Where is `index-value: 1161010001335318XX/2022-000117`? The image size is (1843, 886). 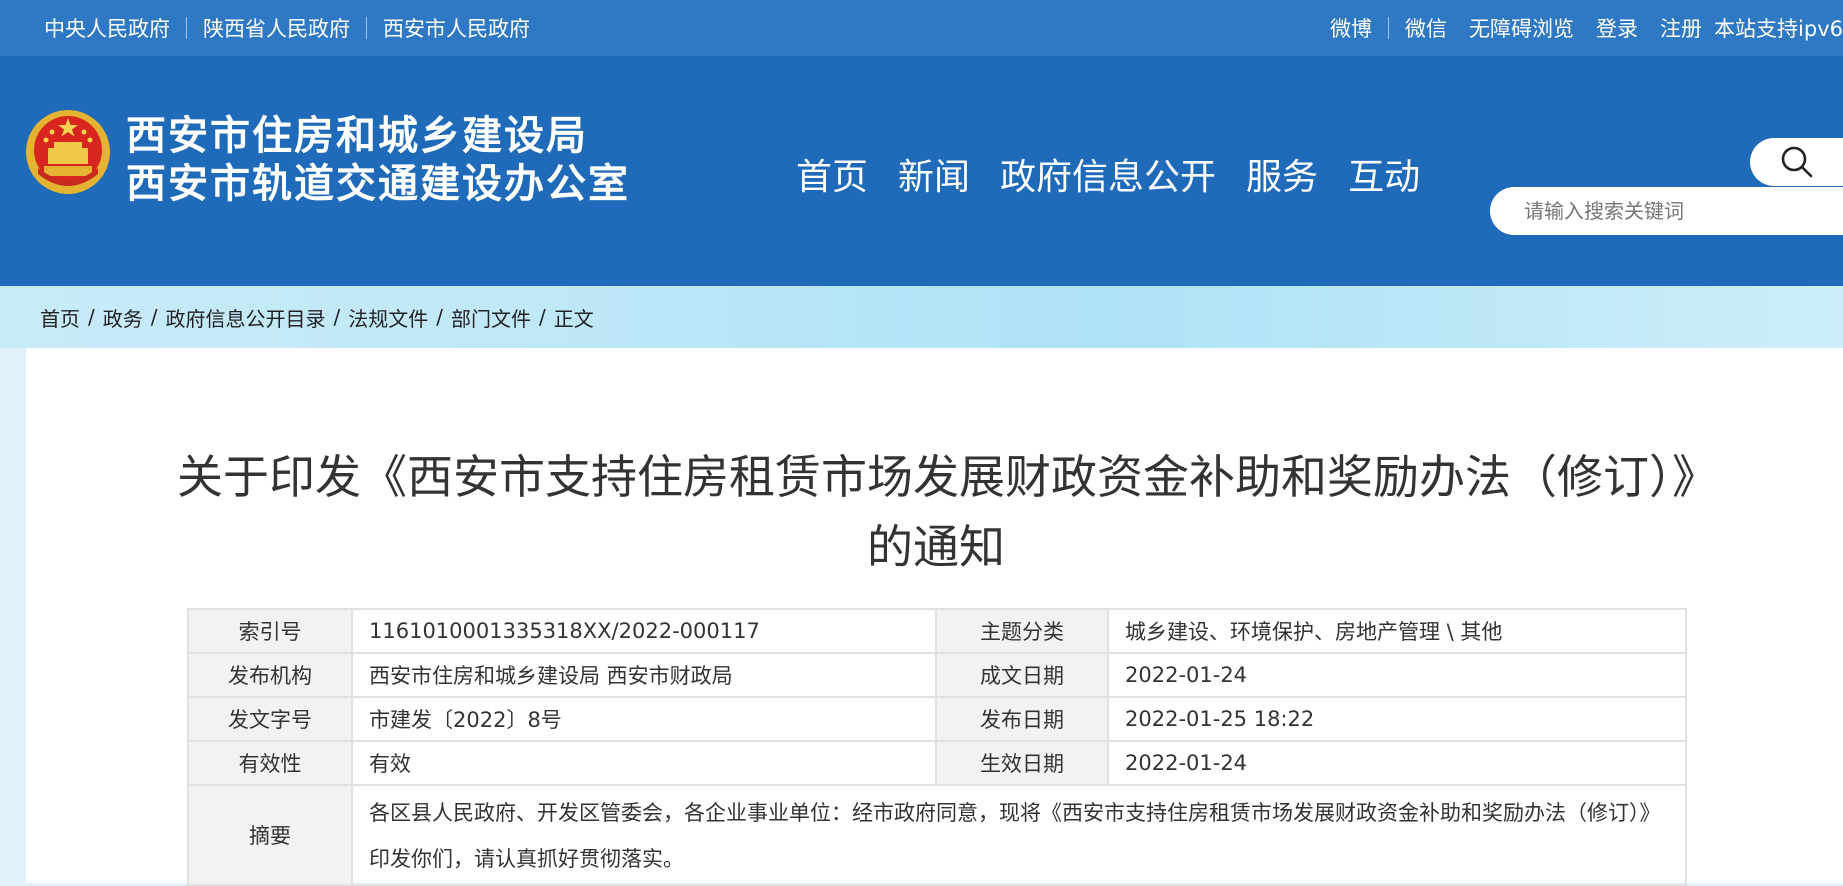 index-value: 1161010001335318XX/2022-000117 is located at coordinates (644, 631).